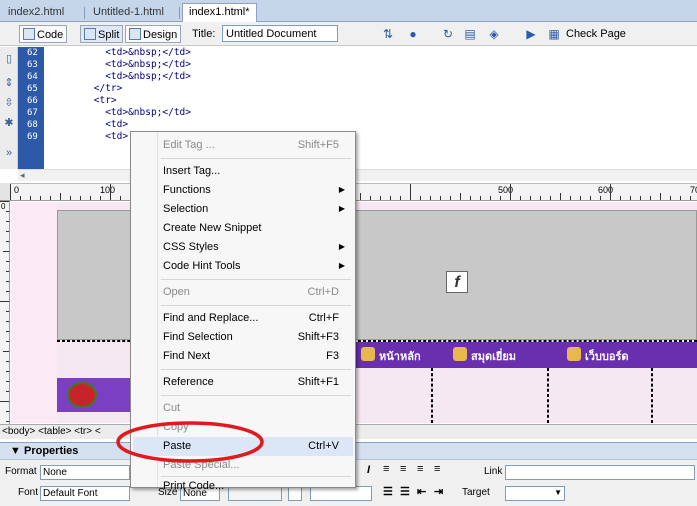 This screenshot has height=506, width=697. Describe the element at coordinates (420, 469) in the screenshot. I see `align-right-icon: ≡` at that location.